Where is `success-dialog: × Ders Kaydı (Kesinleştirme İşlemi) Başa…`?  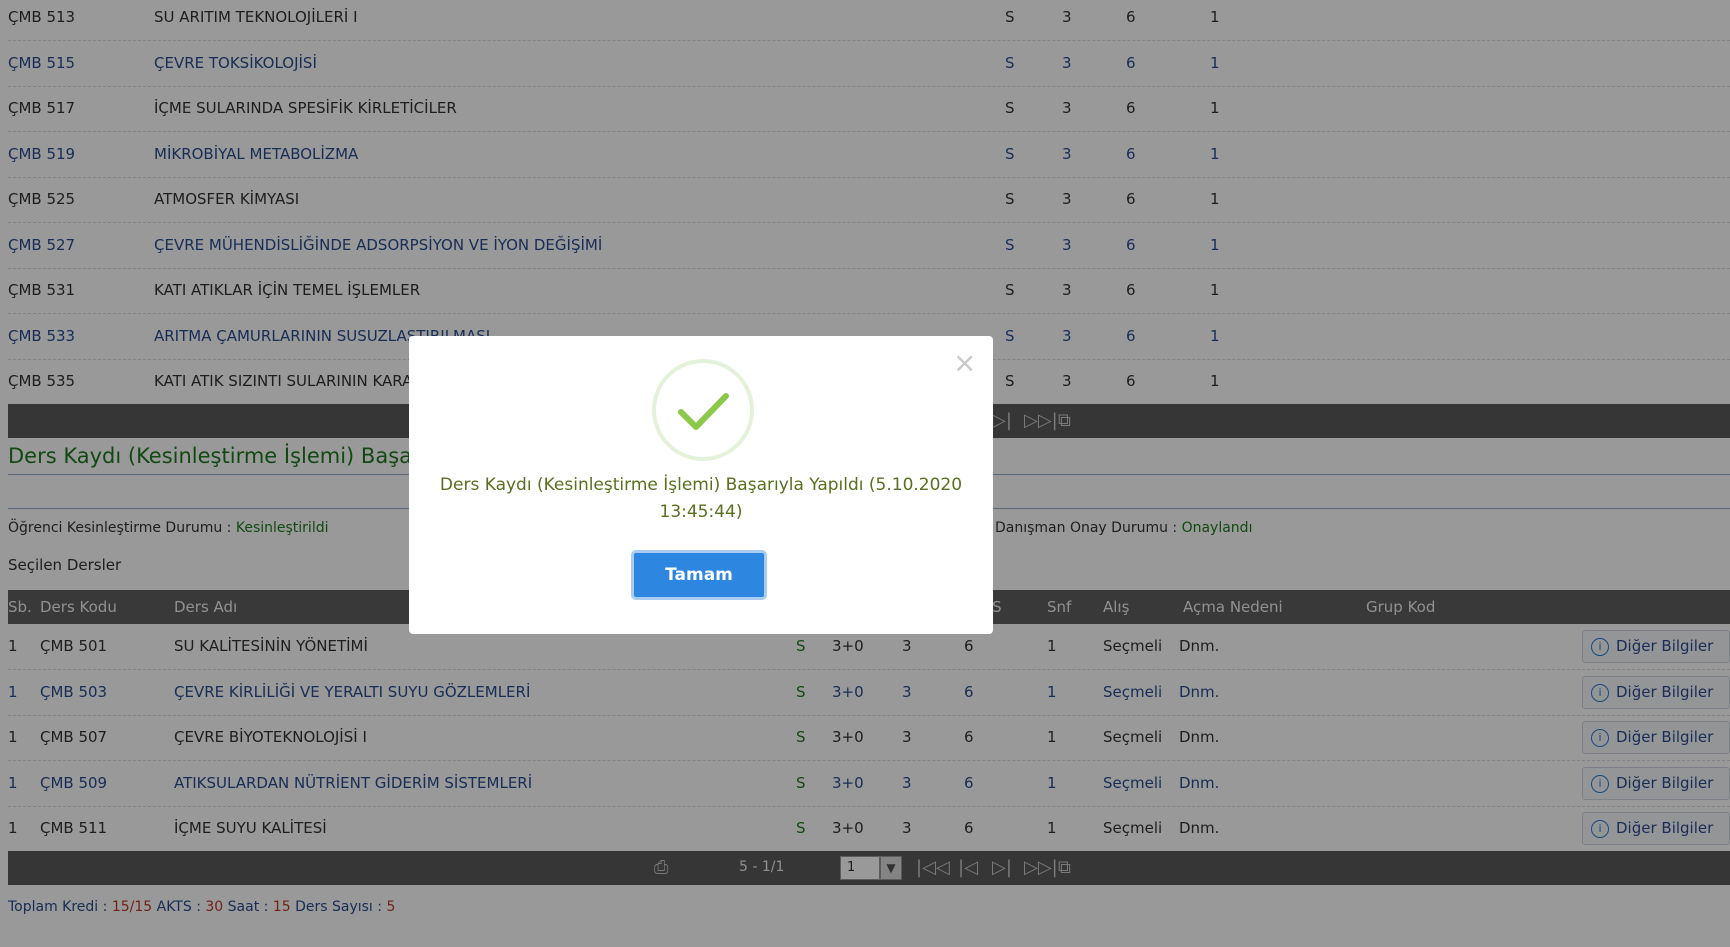 success-dialog: × Ders Kaydı (Kesinleştirme İşlemi) Başa… is located at coordinates (701, 485).